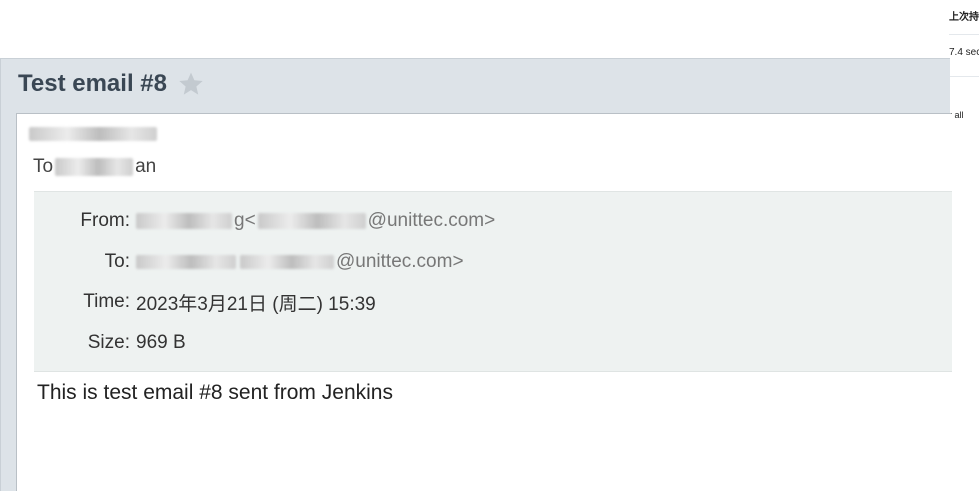 The width and height of the screenshot is (979, 491). Describe the element at coordinates (311, 221) in the screenshot. I see `redacted-from-address` at that location.